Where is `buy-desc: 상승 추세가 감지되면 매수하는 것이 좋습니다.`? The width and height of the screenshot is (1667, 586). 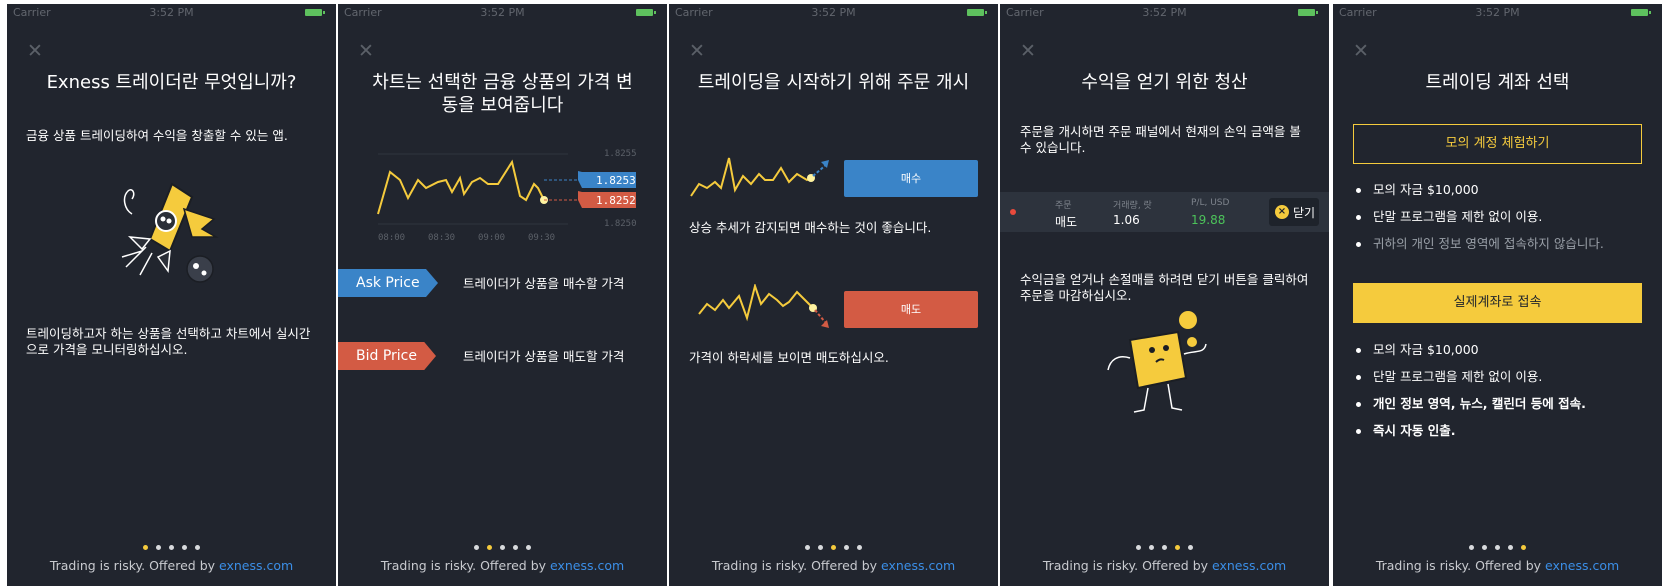
buy-desc: 상승 추세가 감지되면 매수하는 것이 좋습니다. is located at coordinates (810, 227).